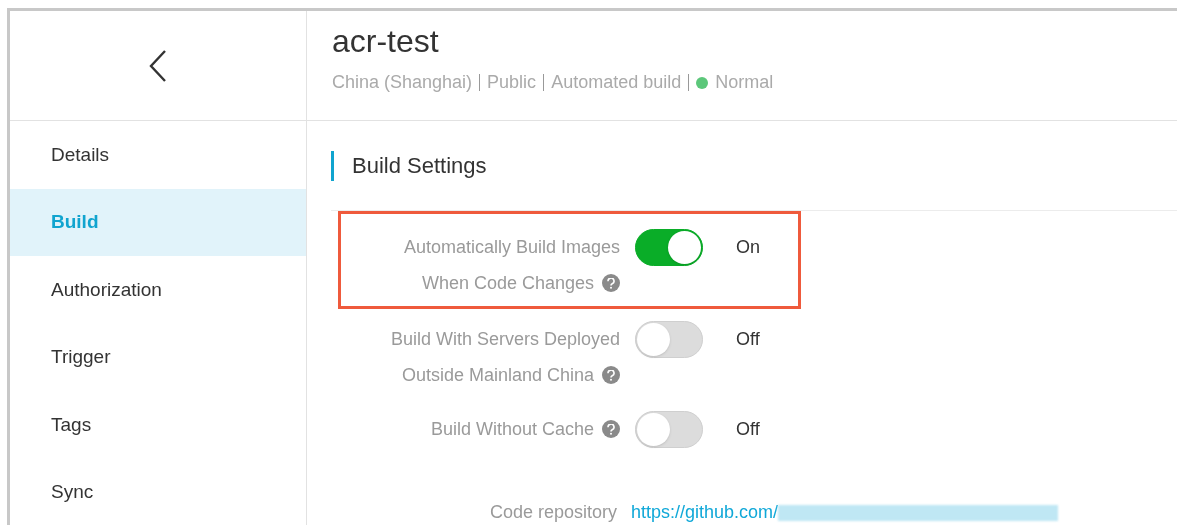  I want to click on sidebar-item: Trigger, so click(158, 357).